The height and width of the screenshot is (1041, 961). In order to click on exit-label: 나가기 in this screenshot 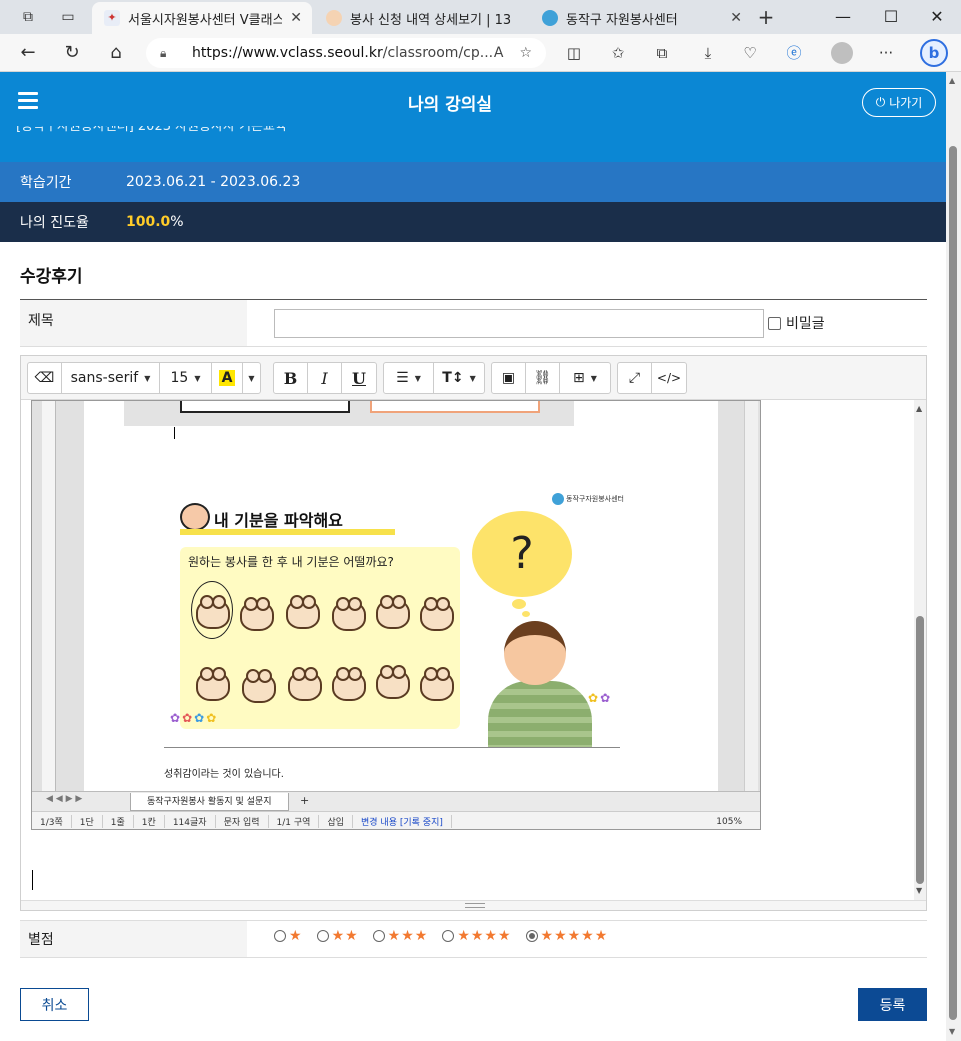, I will do `click(906, 103)`.